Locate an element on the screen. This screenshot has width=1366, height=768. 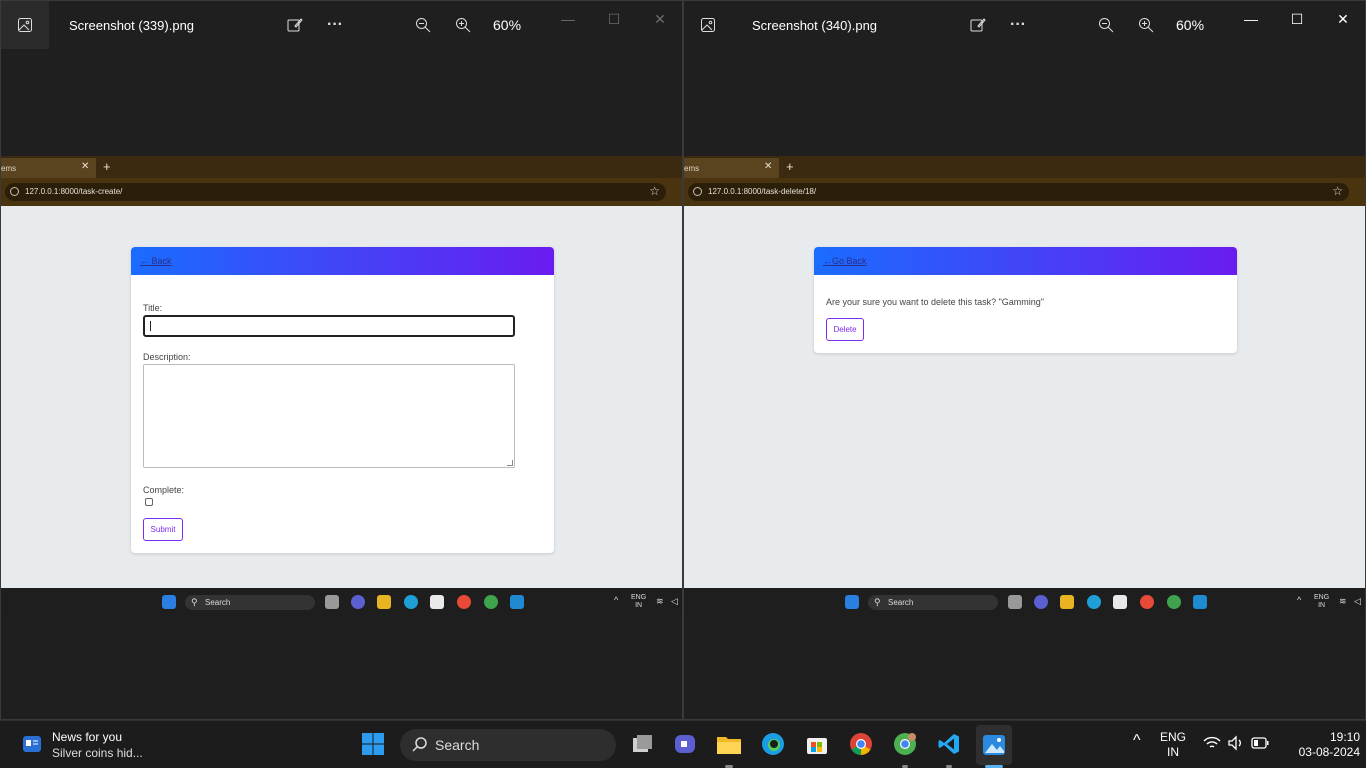
chrome-icon is located at coordinates (861, 744).